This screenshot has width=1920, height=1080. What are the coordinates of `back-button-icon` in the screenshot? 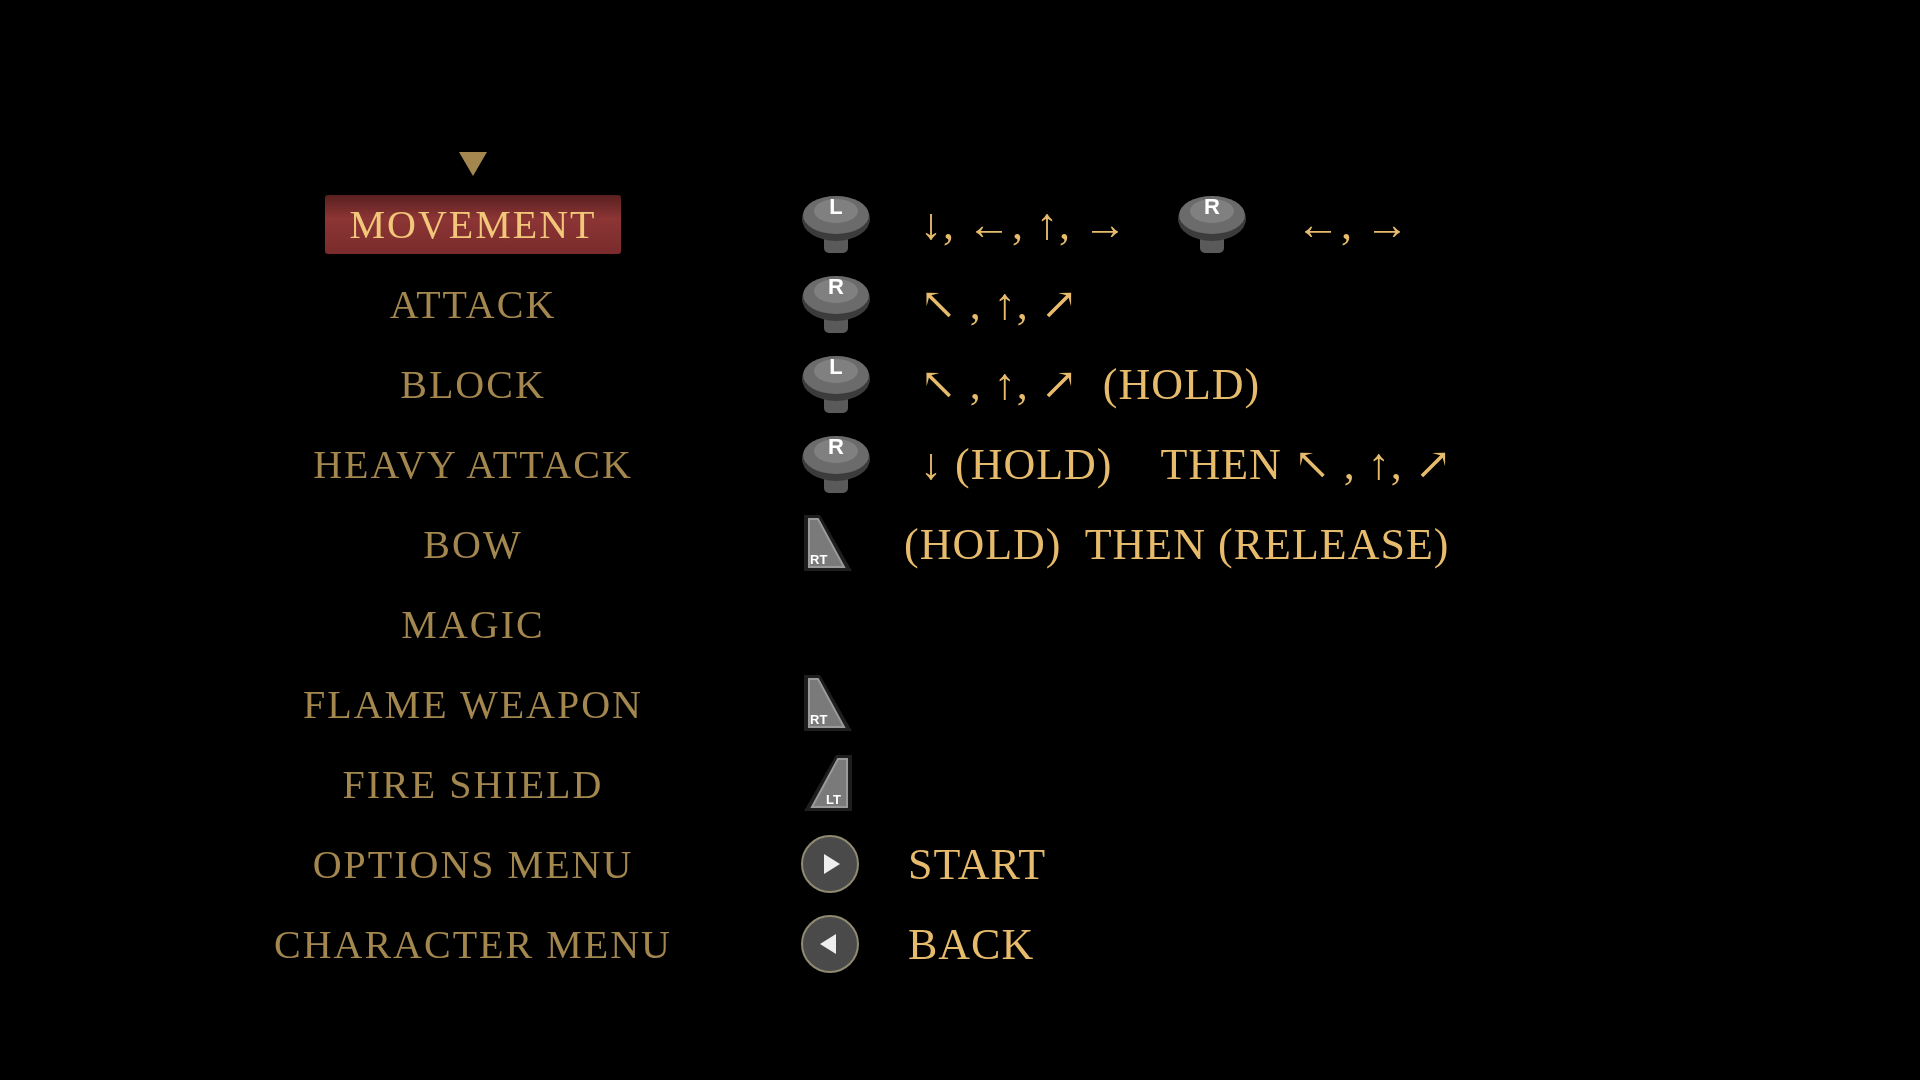 It's located at (830, 944).